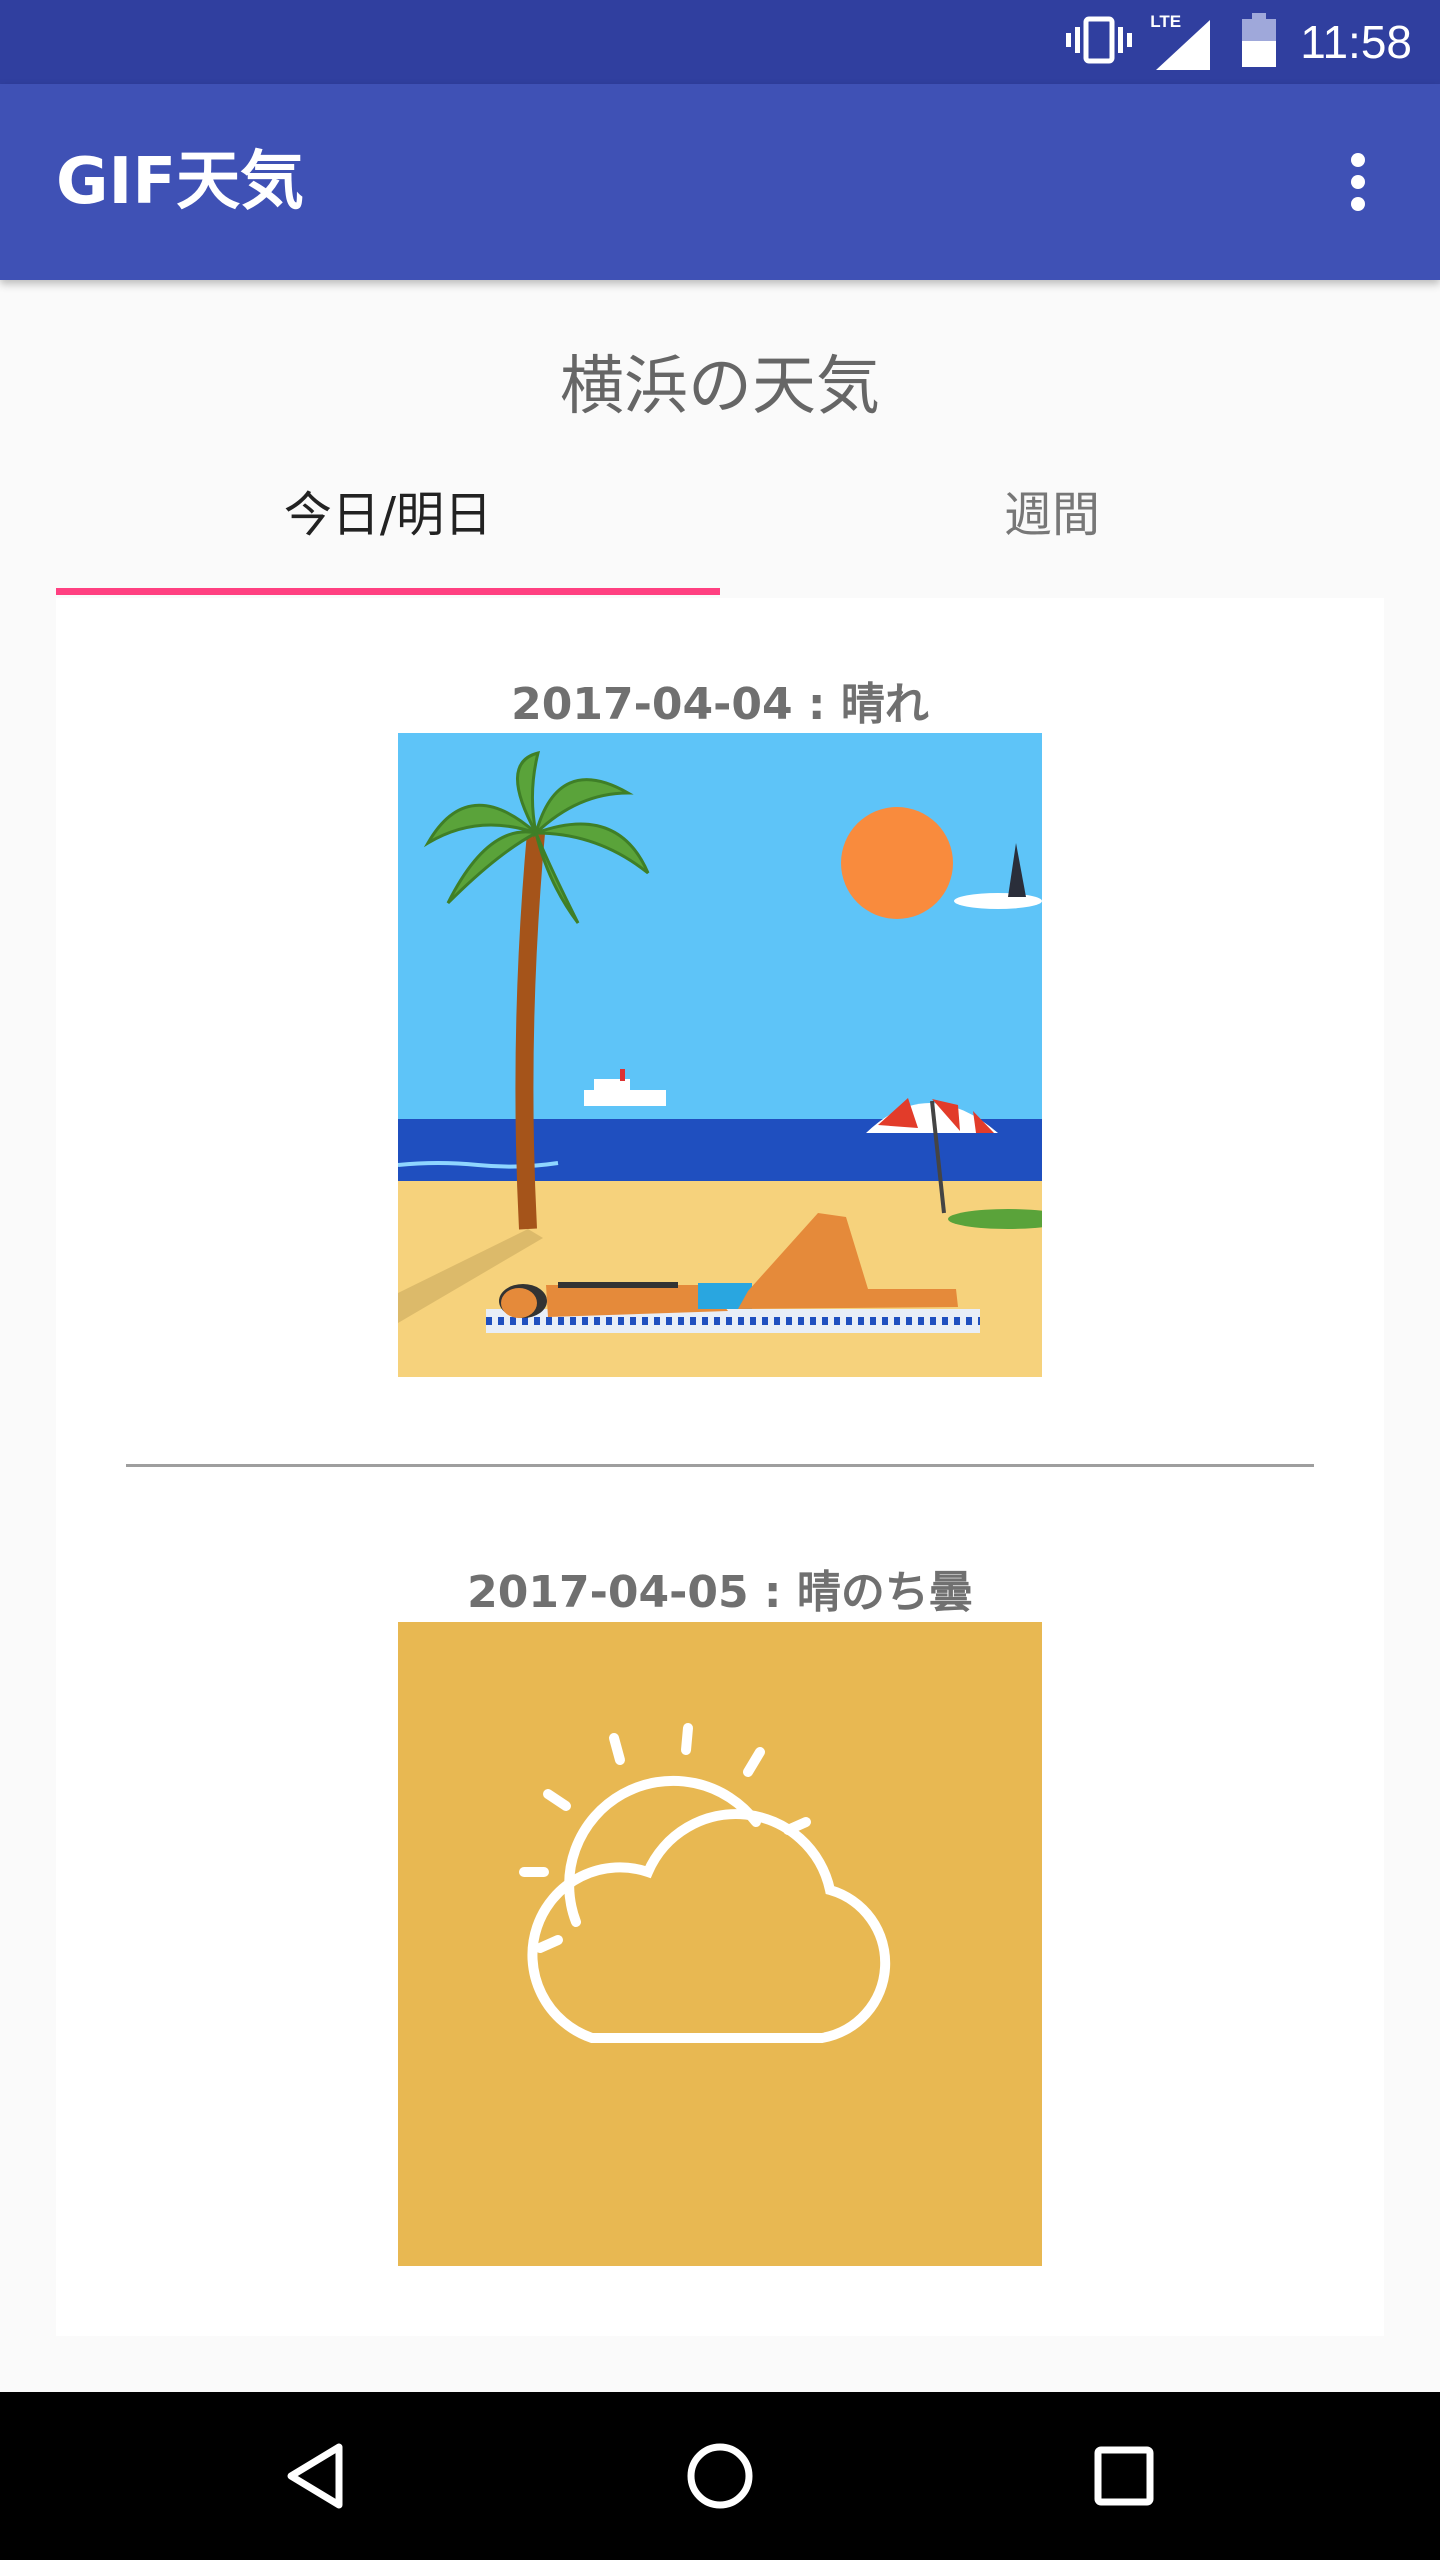 This screenshot has height=2560, width=1440. Describe the element at coordinates (388, 591) in the screenshot. I see `tab-selected-indicator` at that location.